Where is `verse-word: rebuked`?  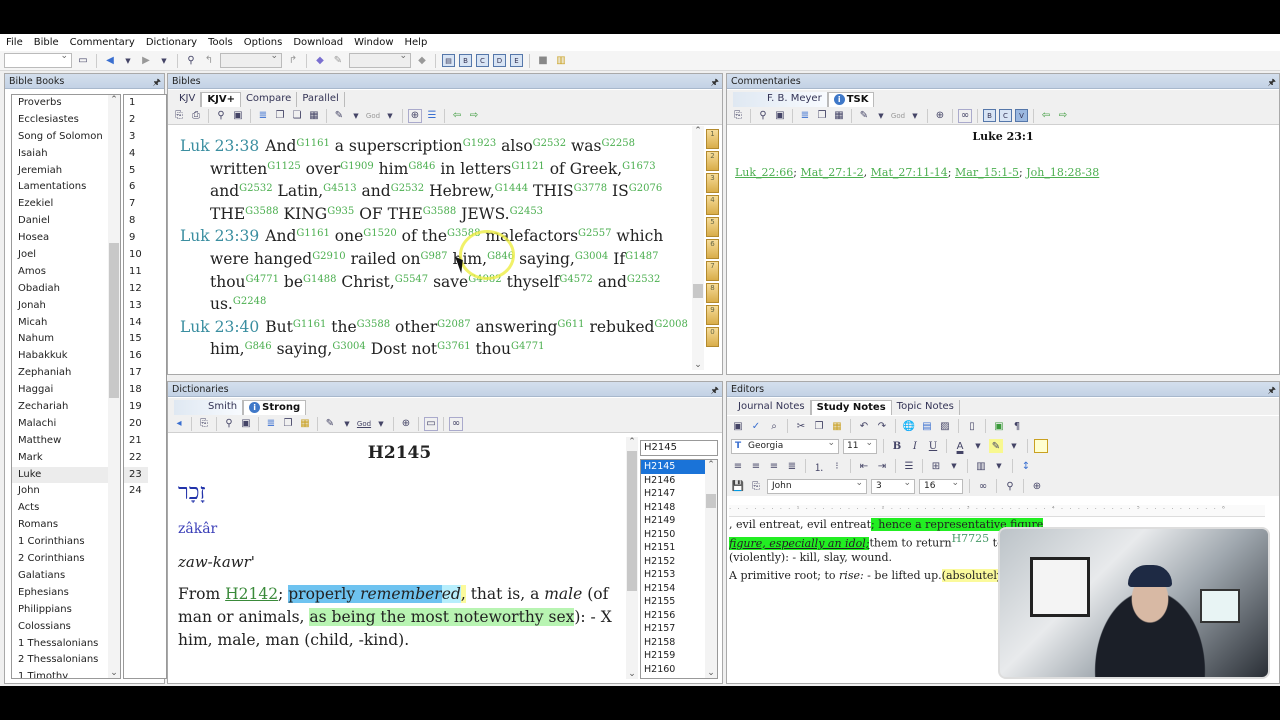
verse-word: rebuked is located at coordinates (621, 327).